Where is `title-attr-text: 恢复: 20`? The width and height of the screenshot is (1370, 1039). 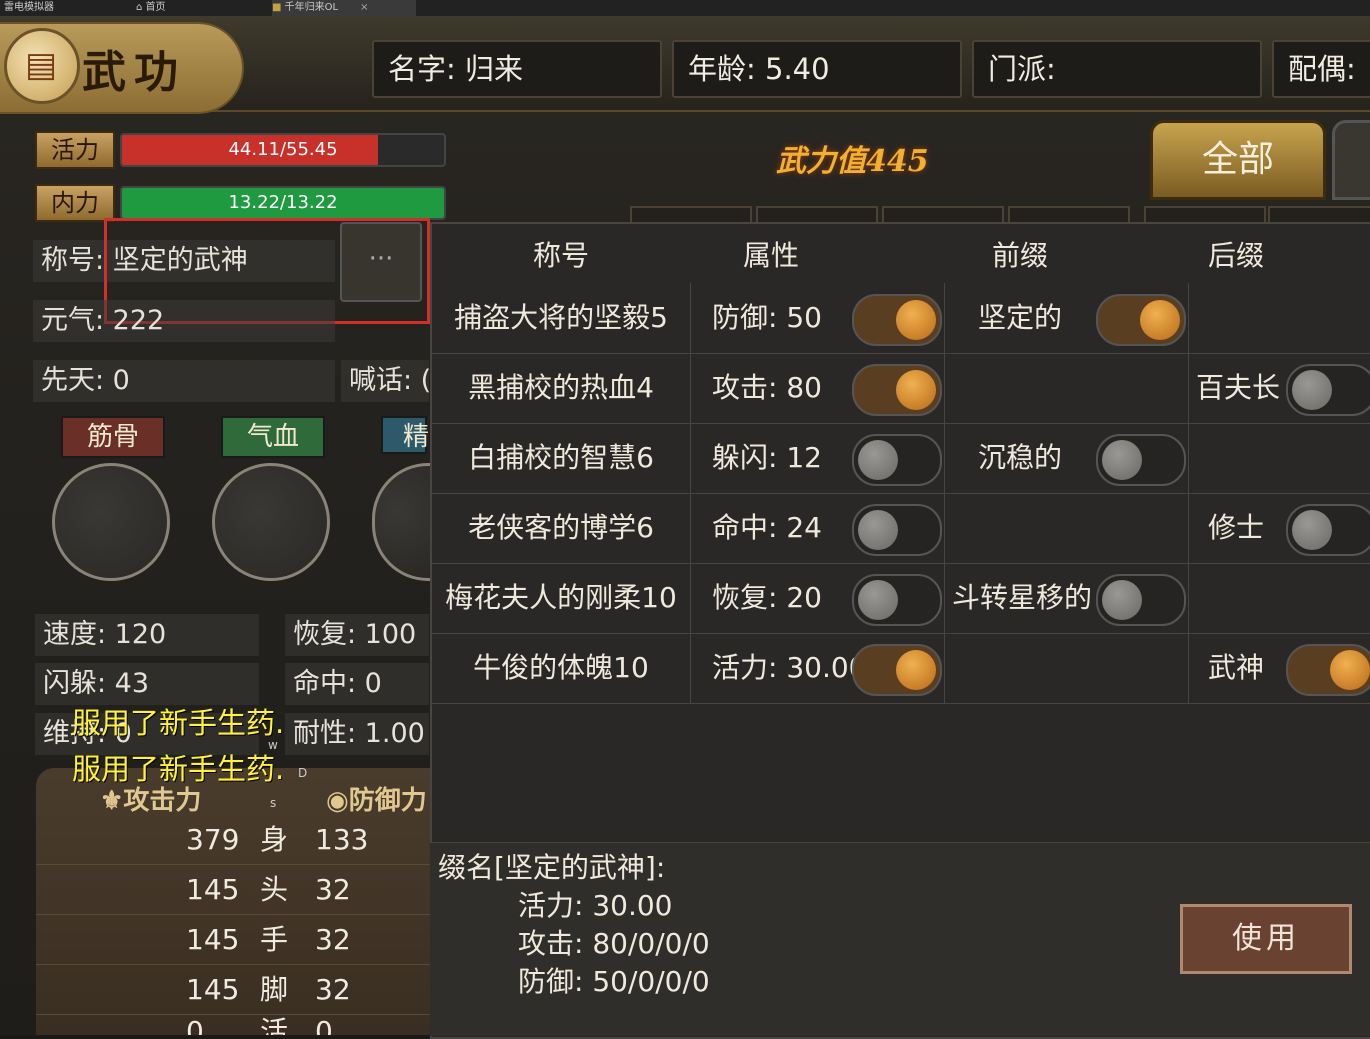 title-attr-text: 恢复: 20 is located at coordinates (767, 597).